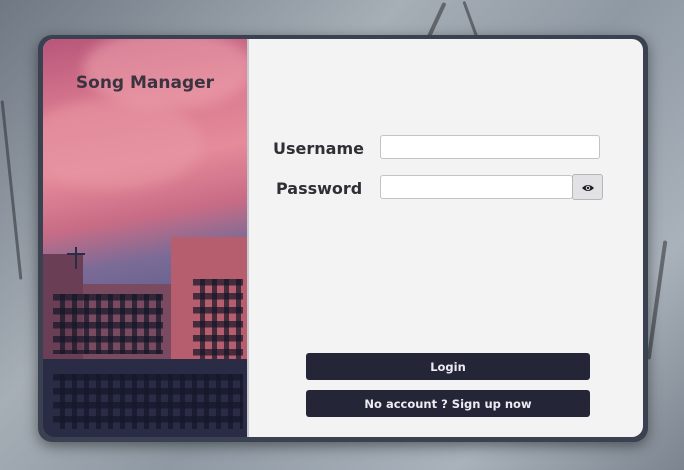  Describe the element at coordinates (448, 366) in the screenshot. I see `login-button: Login` at that location.